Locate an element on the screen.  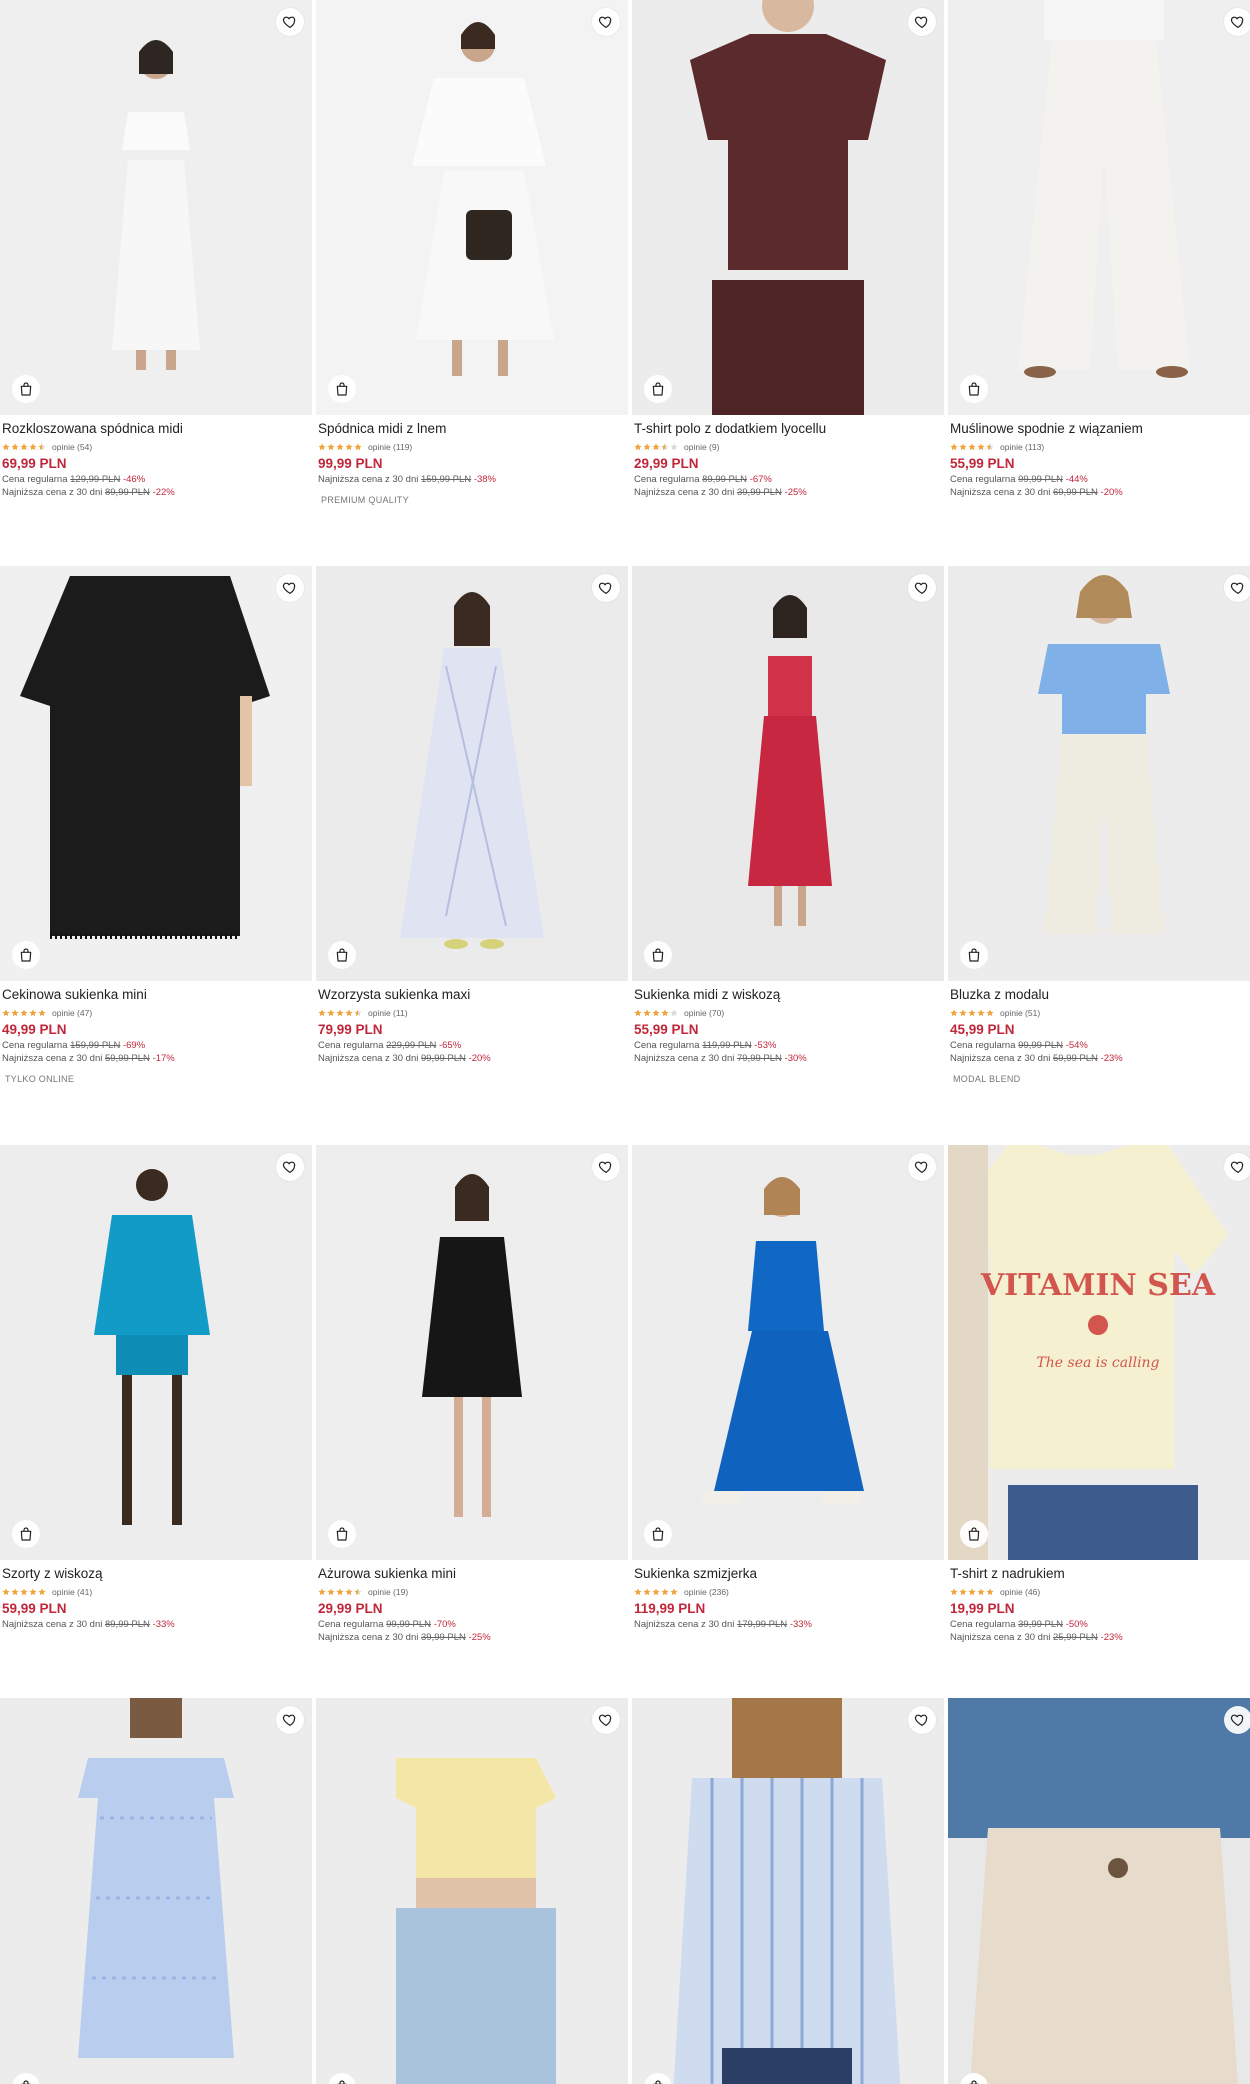
reviews-count: opinie (119) is located at coordinates (390, 447).